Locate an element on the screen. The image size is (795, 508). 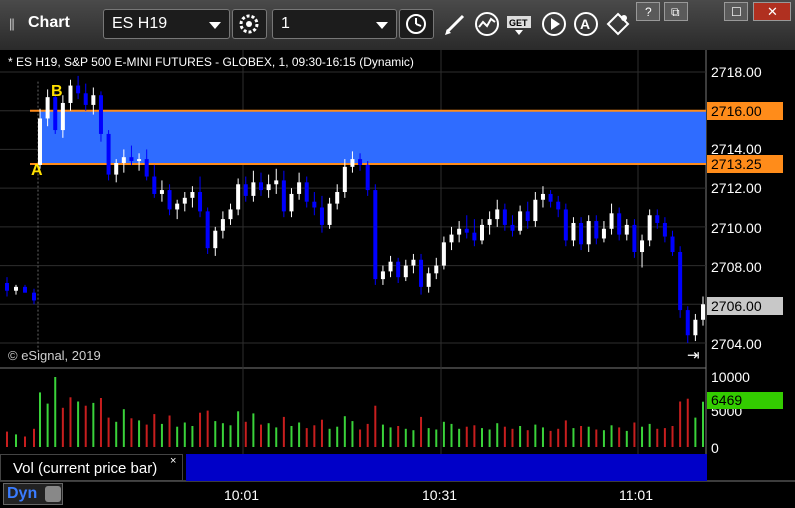
wave-icon is located at coordinates (487, 24).